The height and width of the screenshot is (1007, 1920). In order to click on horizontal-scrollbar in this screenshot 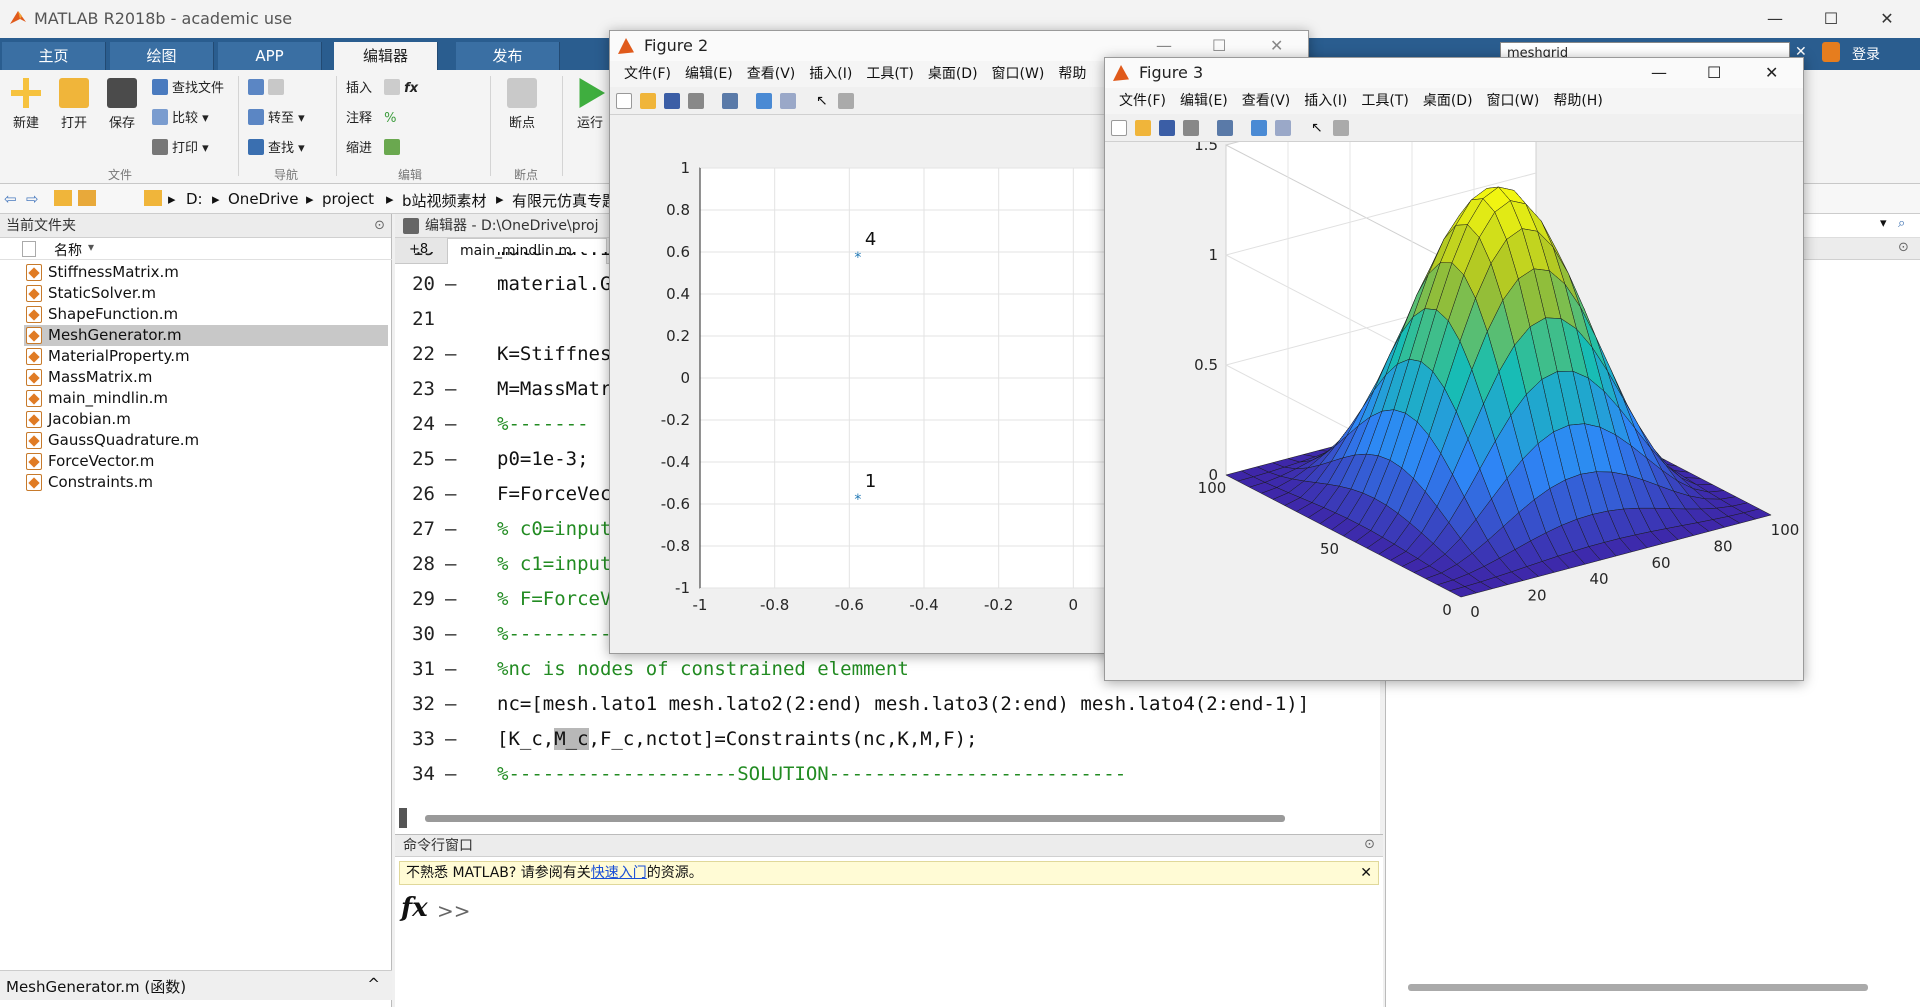, I will do `click(855, 818)`.